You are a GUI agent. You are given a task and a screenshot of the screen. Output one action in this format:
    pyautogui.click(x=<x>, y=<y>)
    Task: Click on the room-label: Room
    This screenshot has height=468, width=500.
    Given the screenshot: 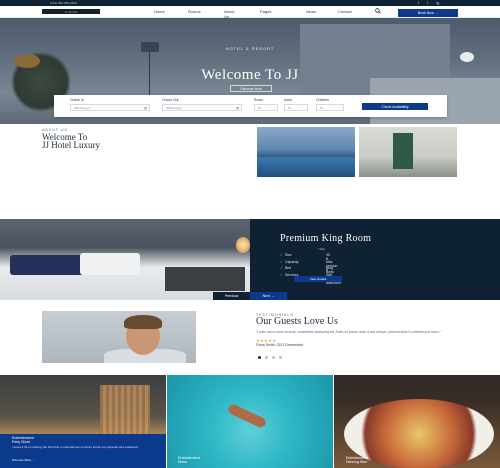 What is the action you would take?
    pyautogui.click(x=259, y=100)
    